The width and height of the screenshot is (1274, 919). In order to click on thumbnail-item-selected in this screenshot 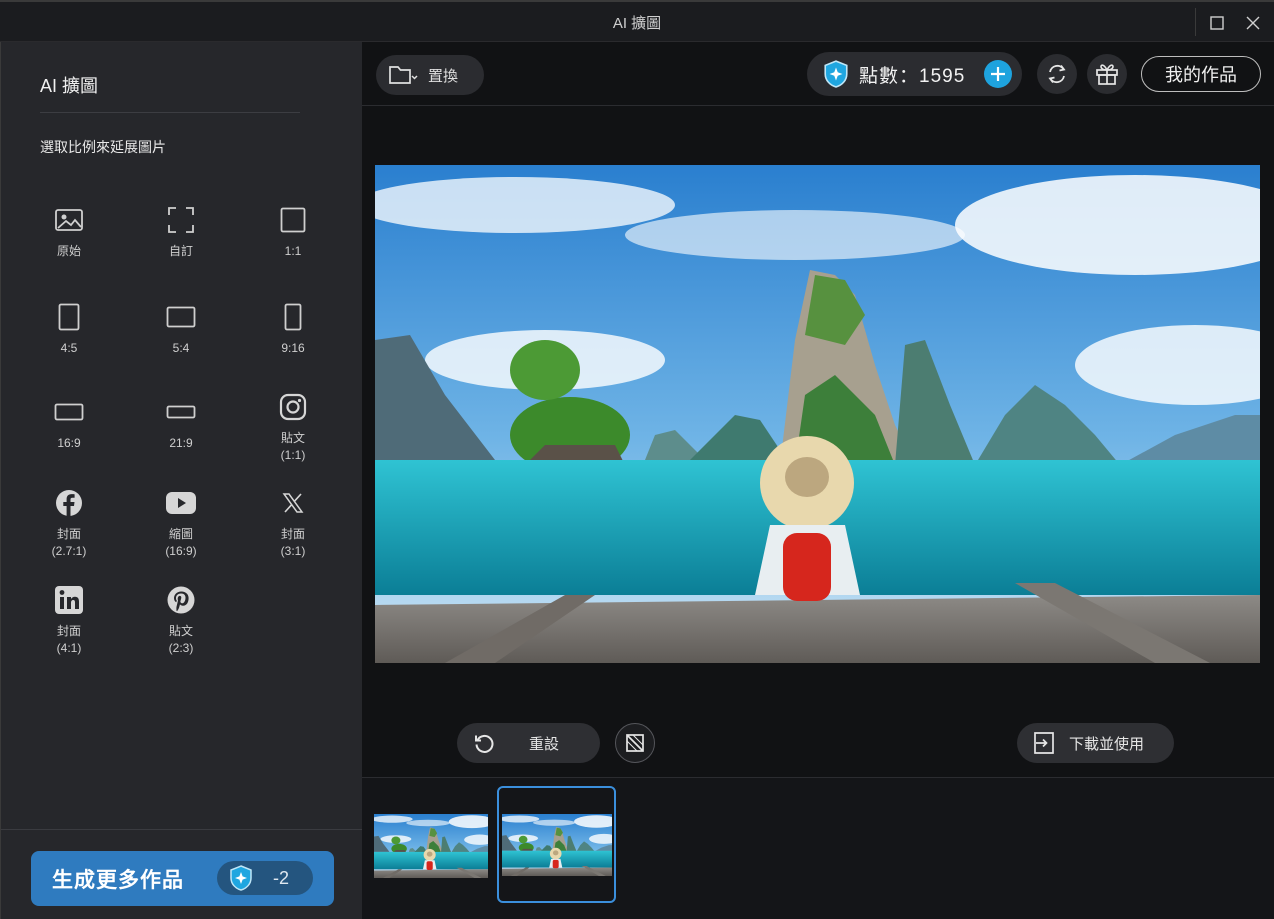, I will do `click(556, 844)`.